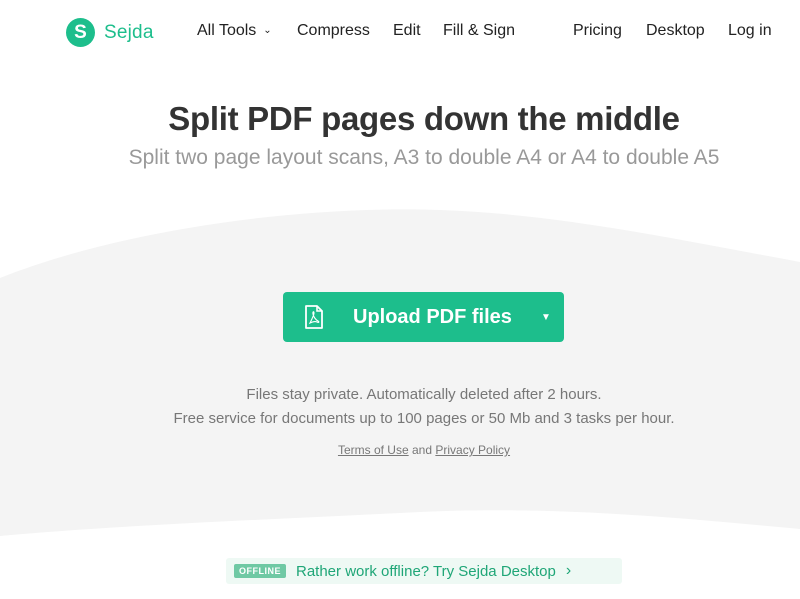 Image resolution: width=800 pixels, height=599 pixels. What do you see at coordinates (597, 31) in the screenshot?
I see `nav-pricing: Pricing` at bounding box center [597, 31].